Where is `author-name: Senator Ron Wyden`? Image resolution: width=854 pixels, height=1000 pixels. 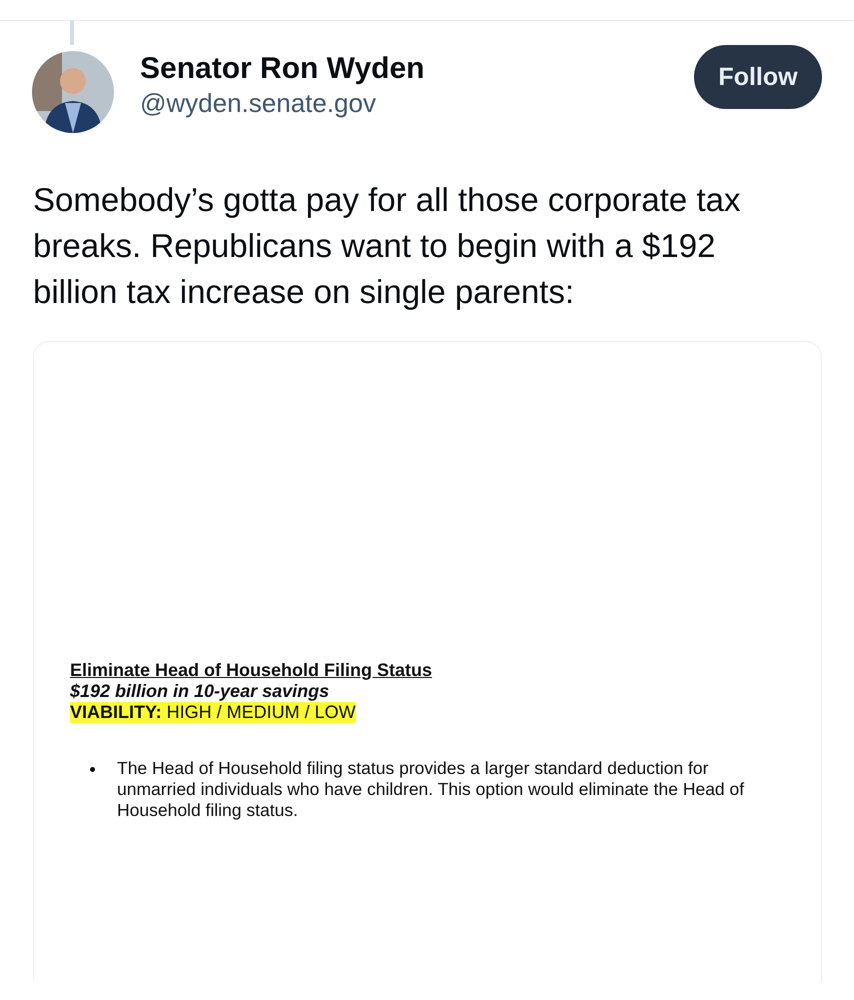
author-name: Senator Ron Wyden is located at coordinates (404, 69).